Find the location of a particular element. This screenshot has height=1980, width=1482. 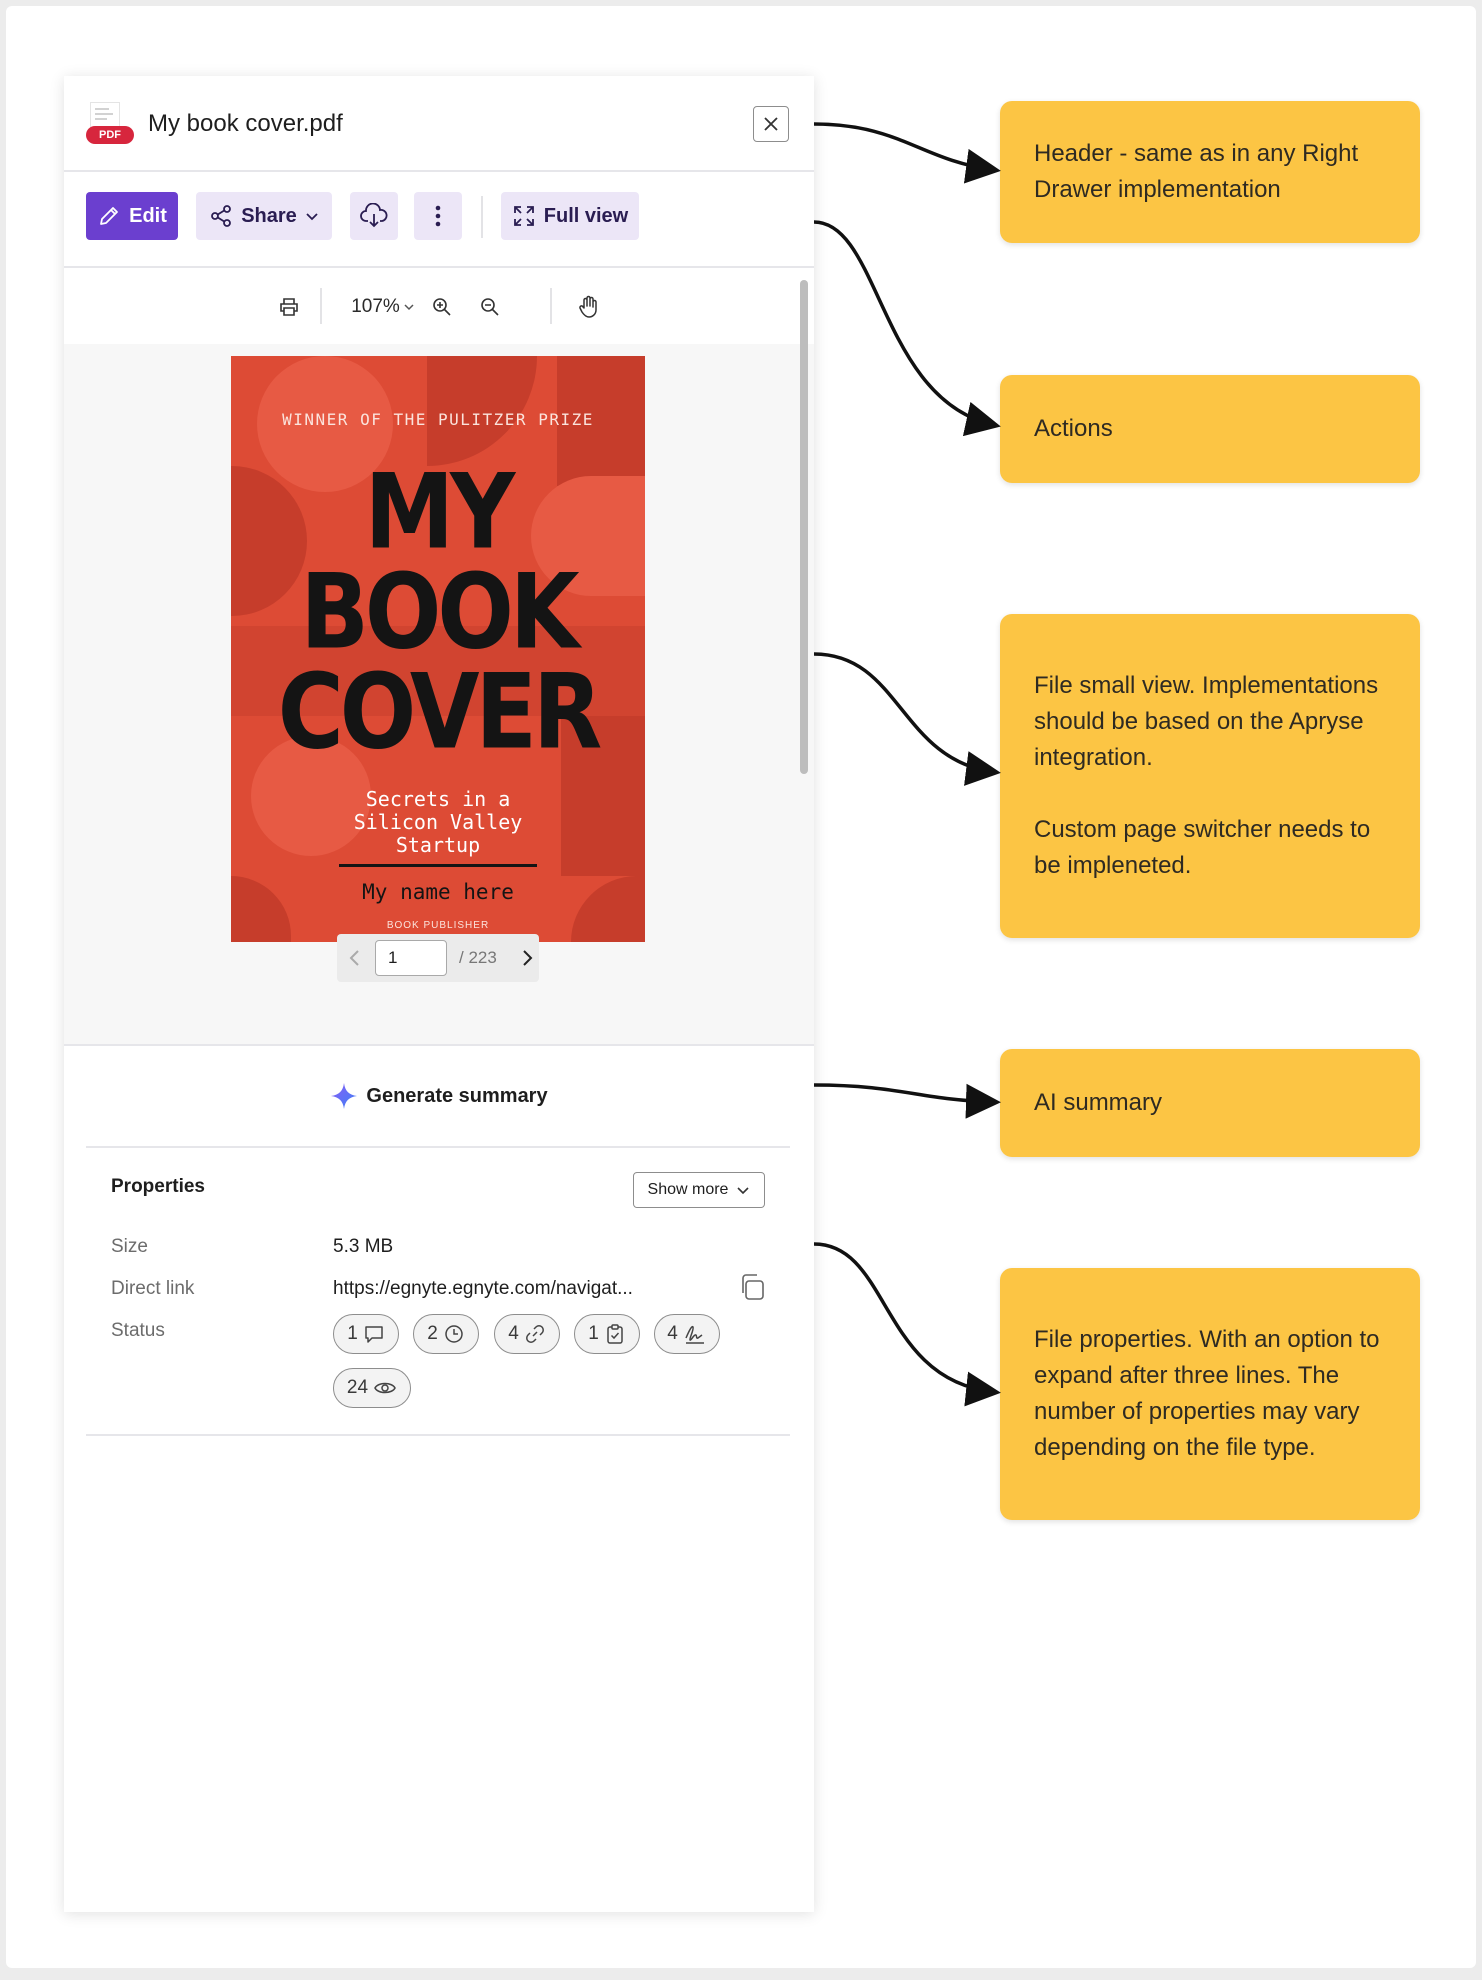

pdf-file-icon: PDF is located at coordinates (110, 126).